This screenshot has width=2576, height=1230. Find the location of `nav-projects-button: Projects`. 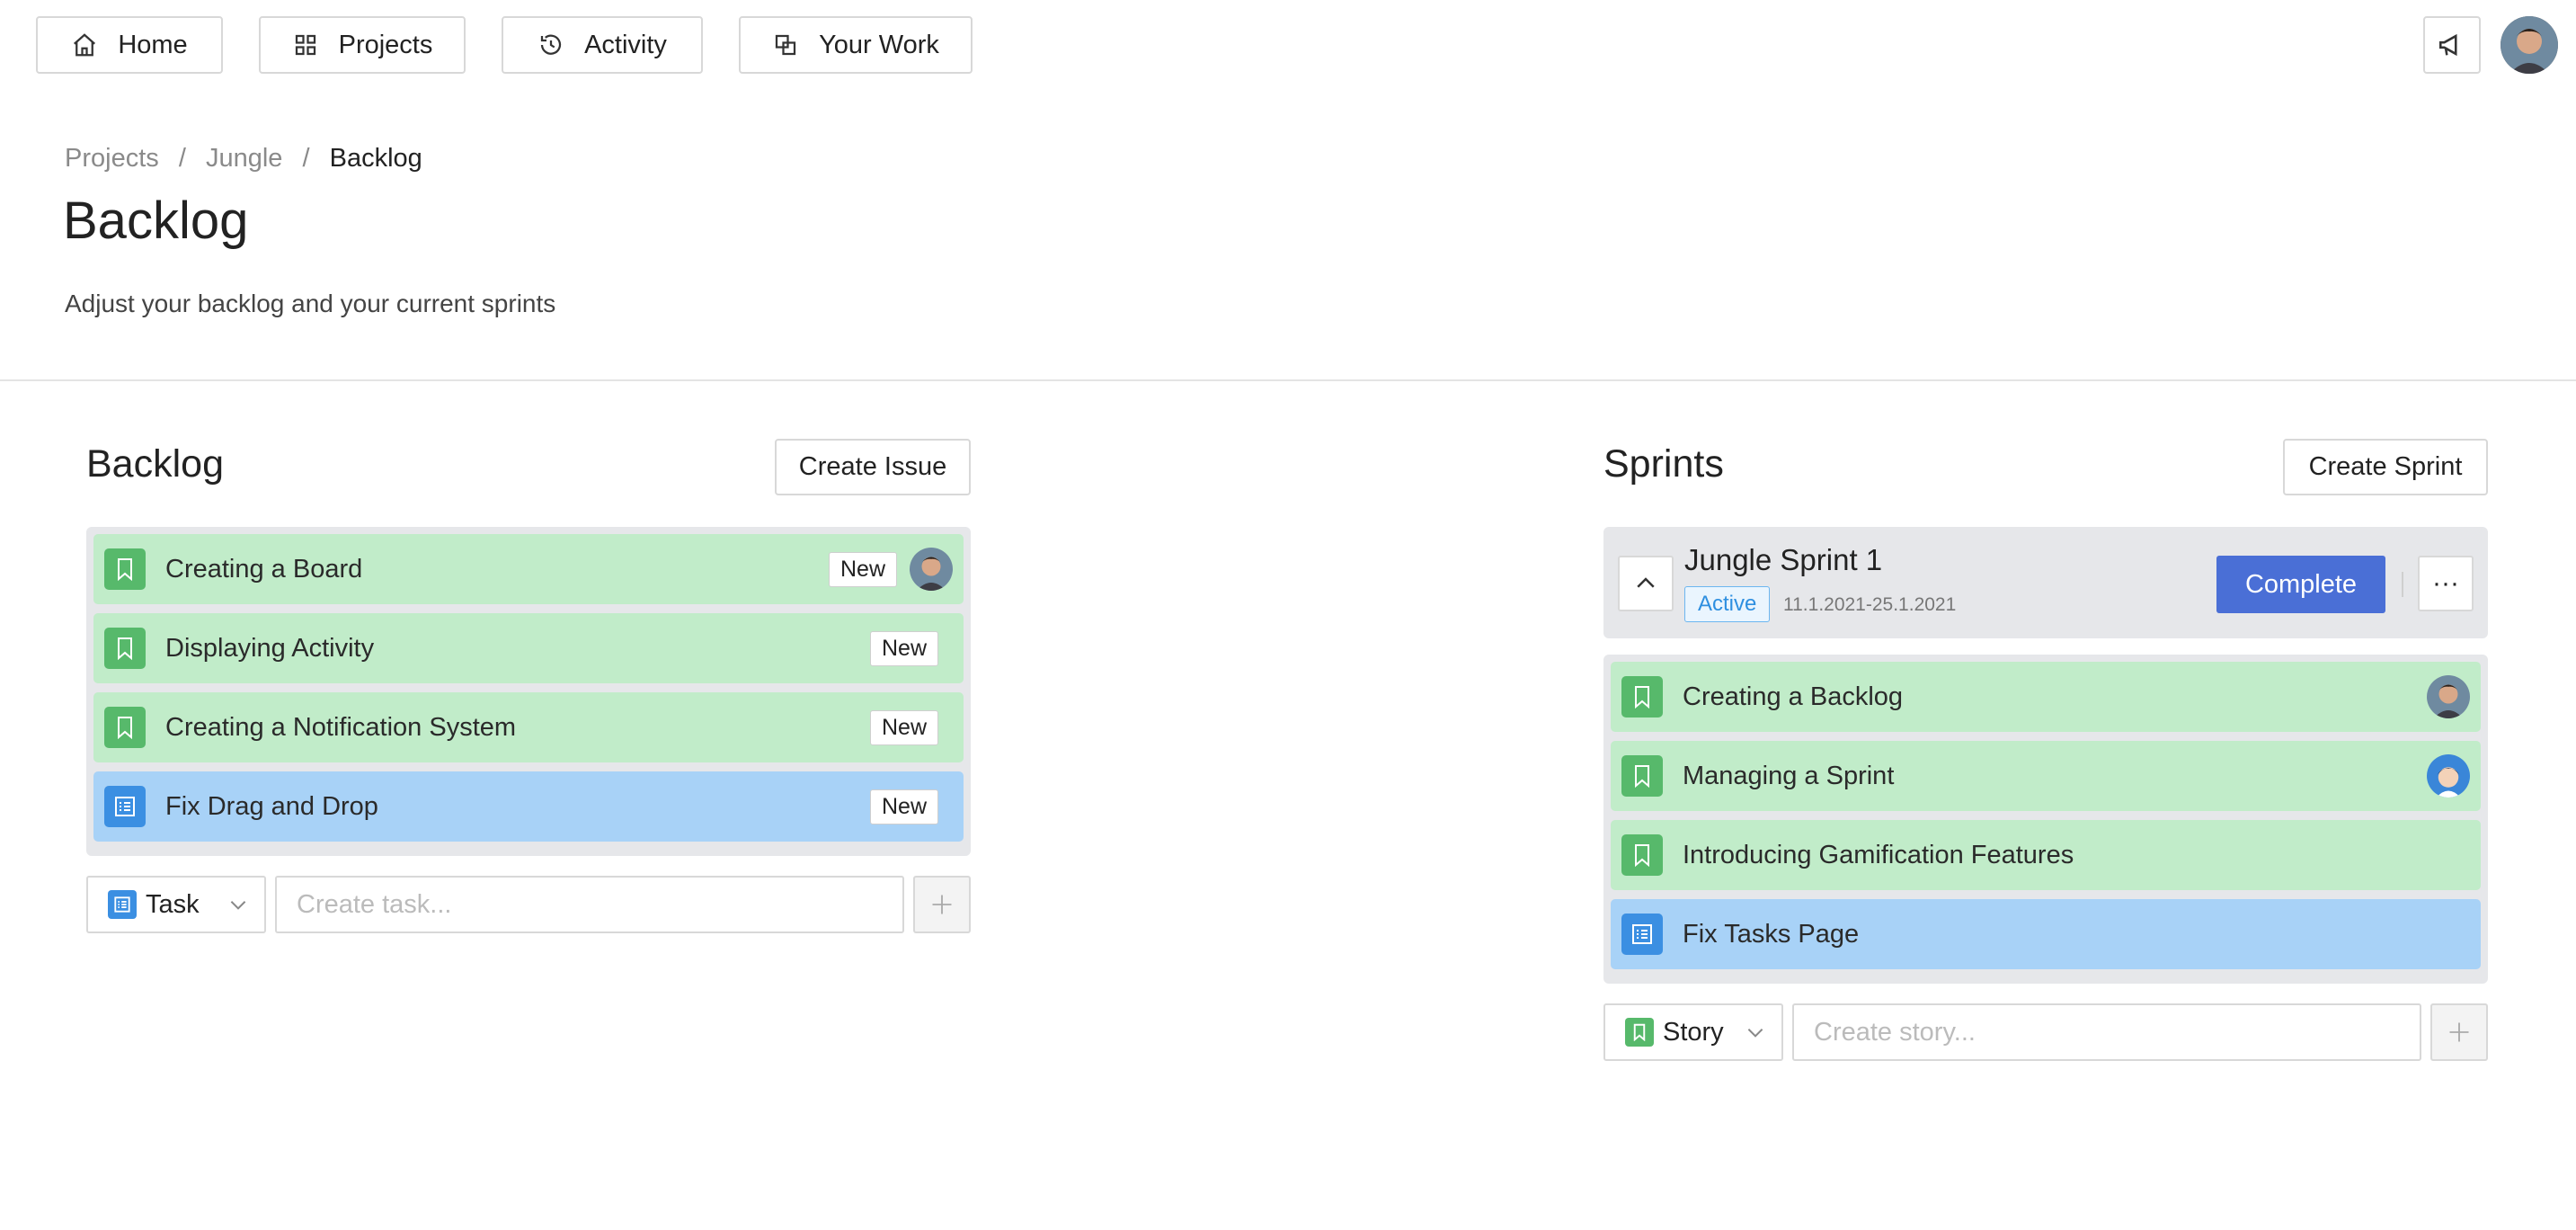

nav-projects-button: Projects is located at coordinates (362, 45).